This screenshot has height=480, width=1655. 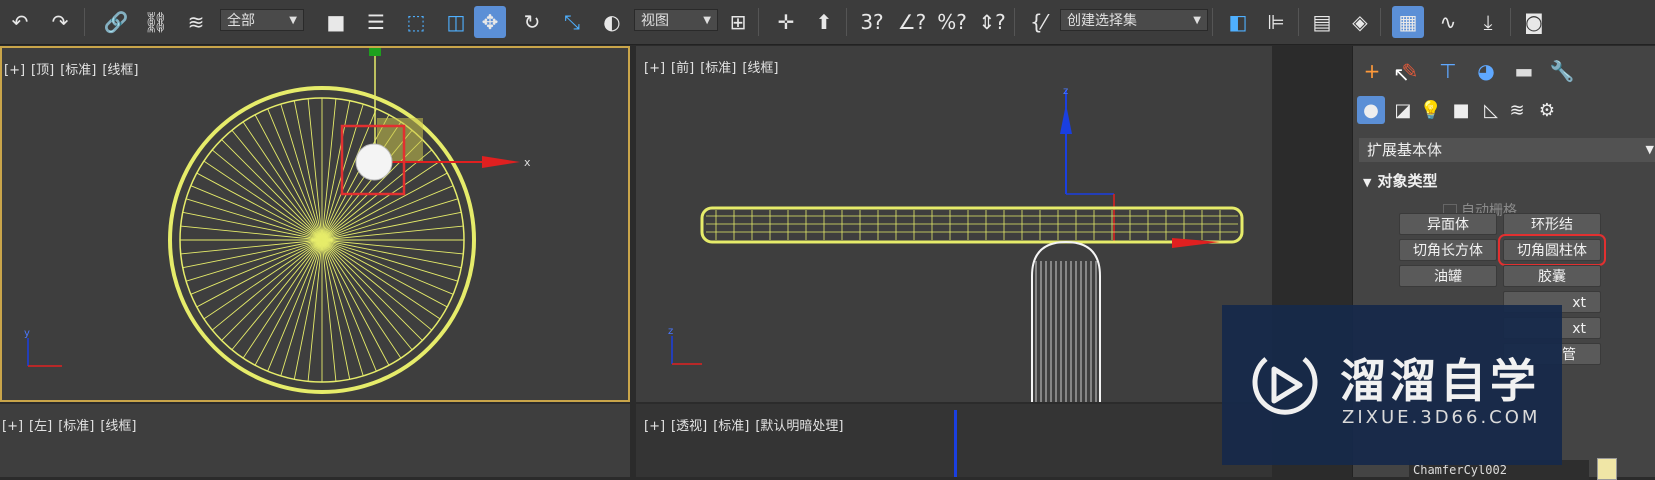 What do you see at coordinates (1491, 110) in the screenshot?
I see `helpers-icon: ◺` at bounding box center [1491, 110].